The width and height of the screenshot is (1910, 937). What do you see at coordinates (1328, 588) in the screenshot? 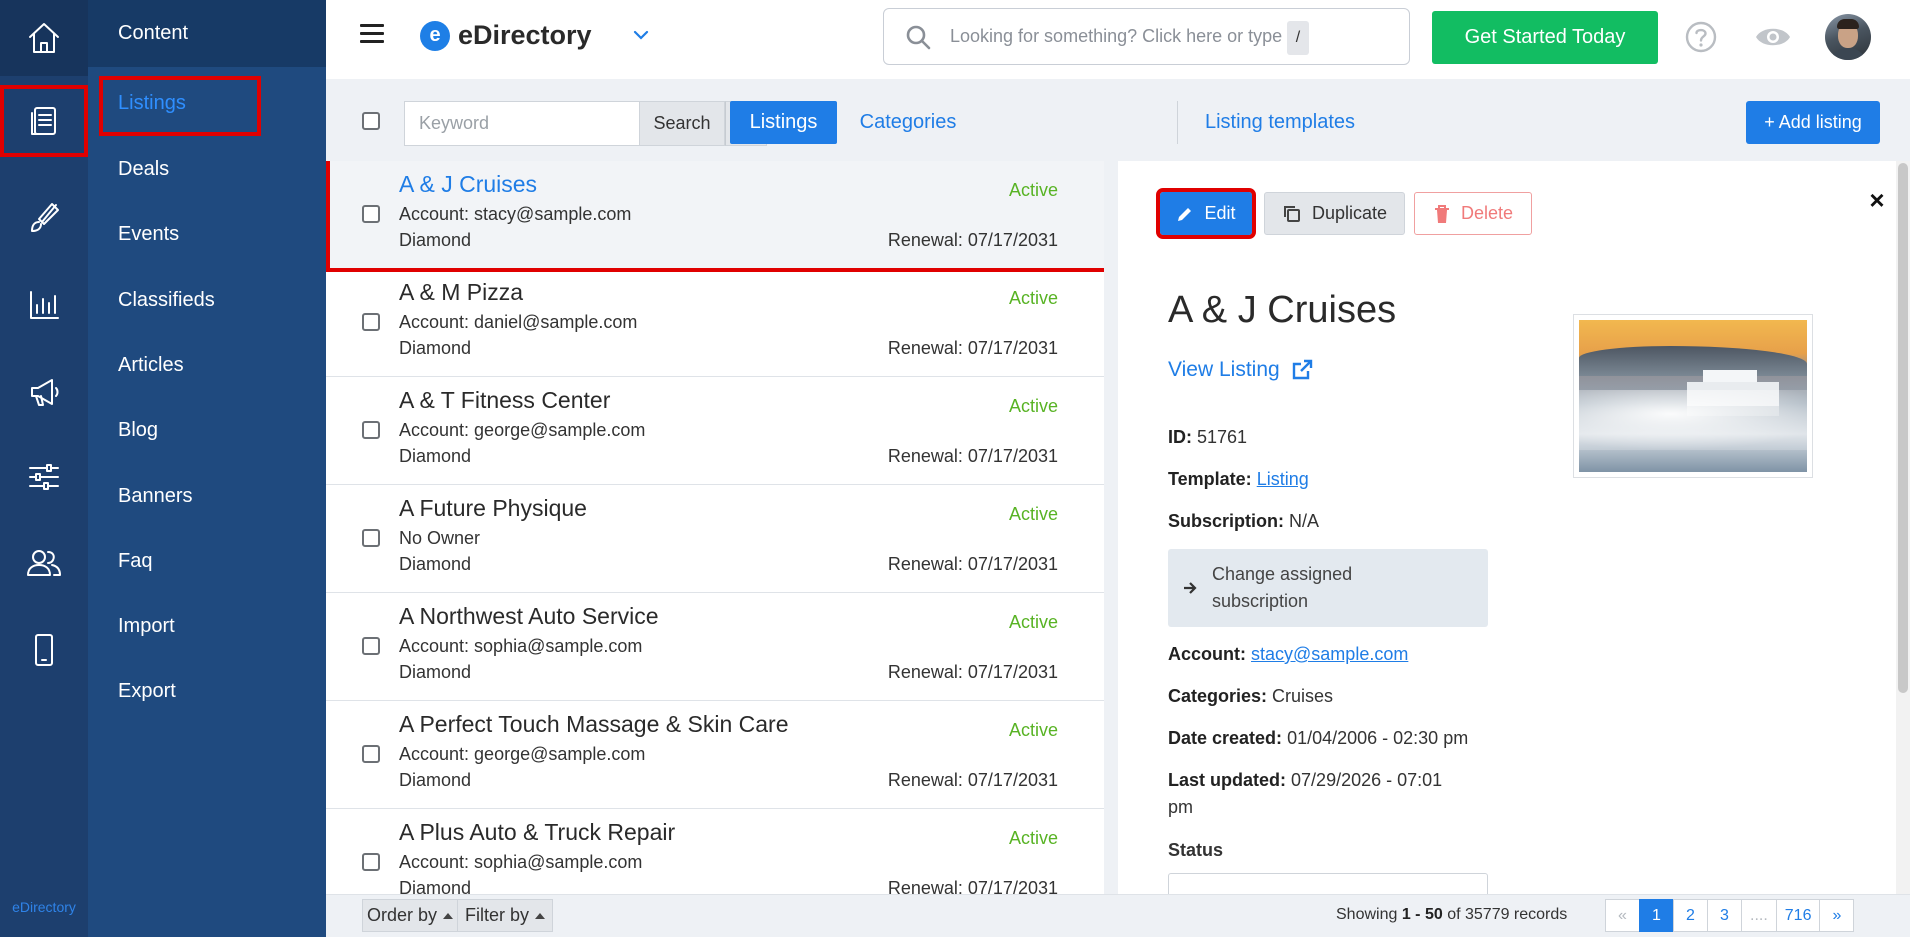
I see `change-subscription-button: Change assigned subscription` at bounding box center [1328, 588].